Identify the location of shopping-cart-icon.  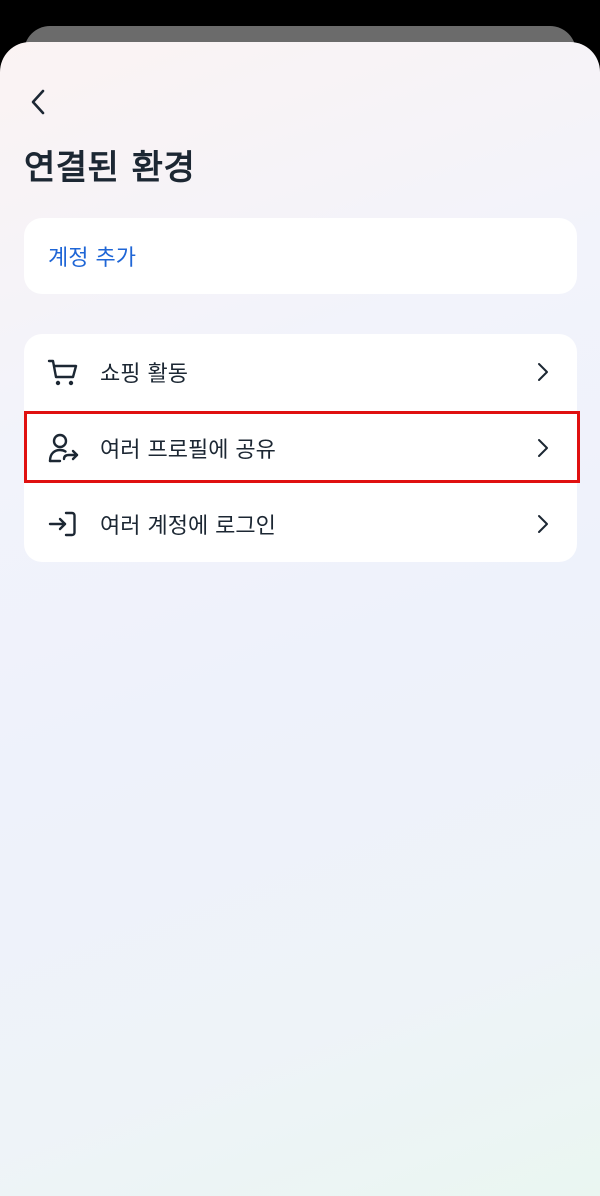
(63, 372).